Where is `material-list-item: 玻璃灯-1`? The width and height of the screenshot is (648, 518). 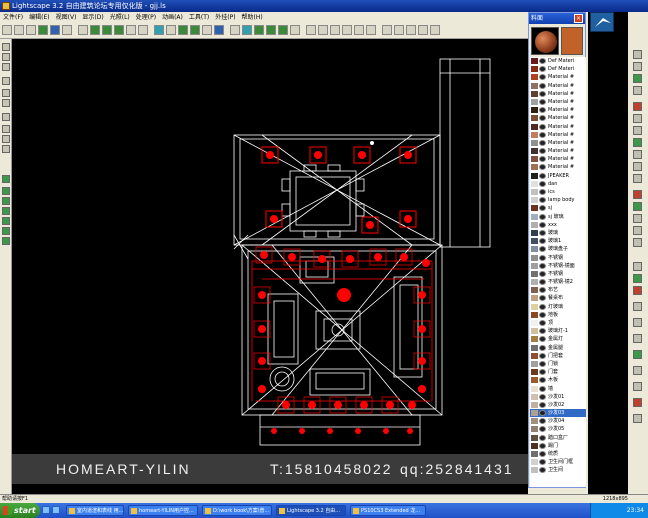
material-list-item: 玻璃灯-1 is located at coordinates (558, 331).